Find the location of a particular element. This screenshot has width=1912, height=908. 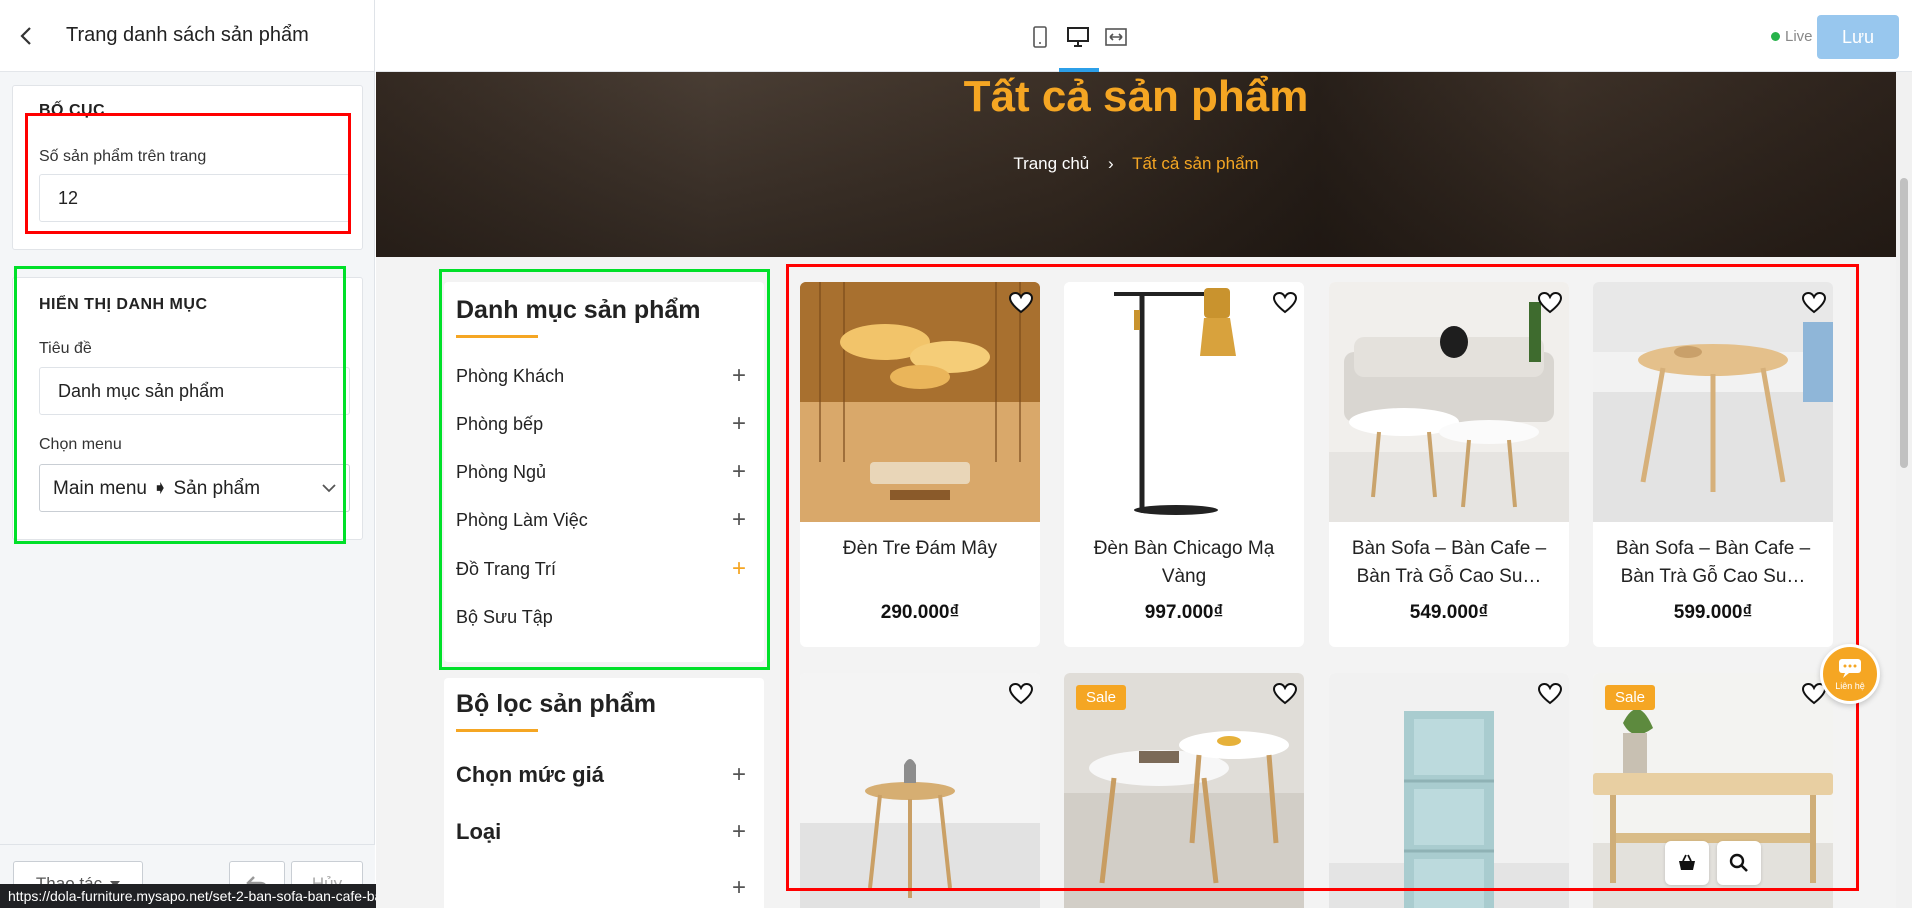

desktop-view-button is located at coordinates (1078, 37).